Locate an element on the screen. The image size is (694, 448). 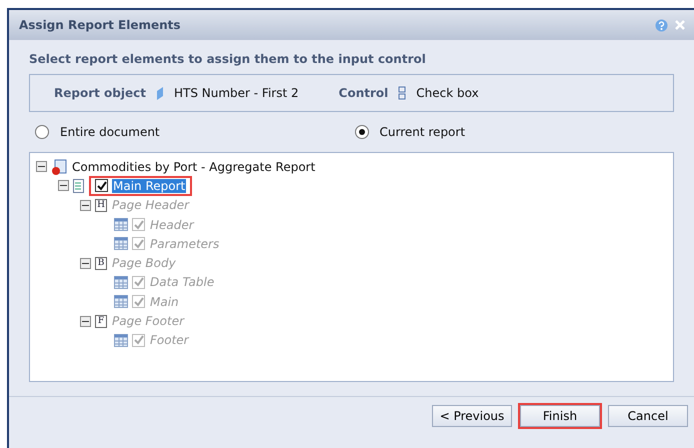
page-icon is located at coordinates (79, 185).